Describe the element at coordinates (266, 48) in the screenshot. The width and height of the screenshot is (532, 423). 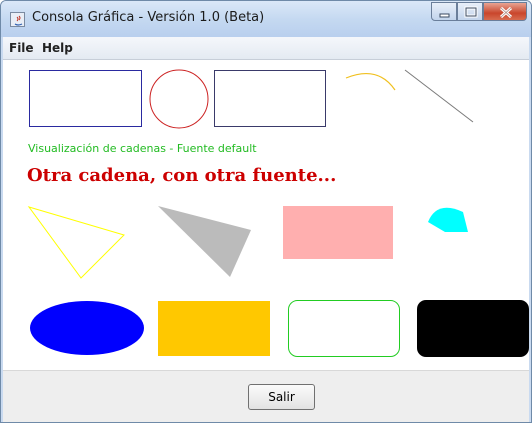
I see `menu-bar: File Help` at that location.